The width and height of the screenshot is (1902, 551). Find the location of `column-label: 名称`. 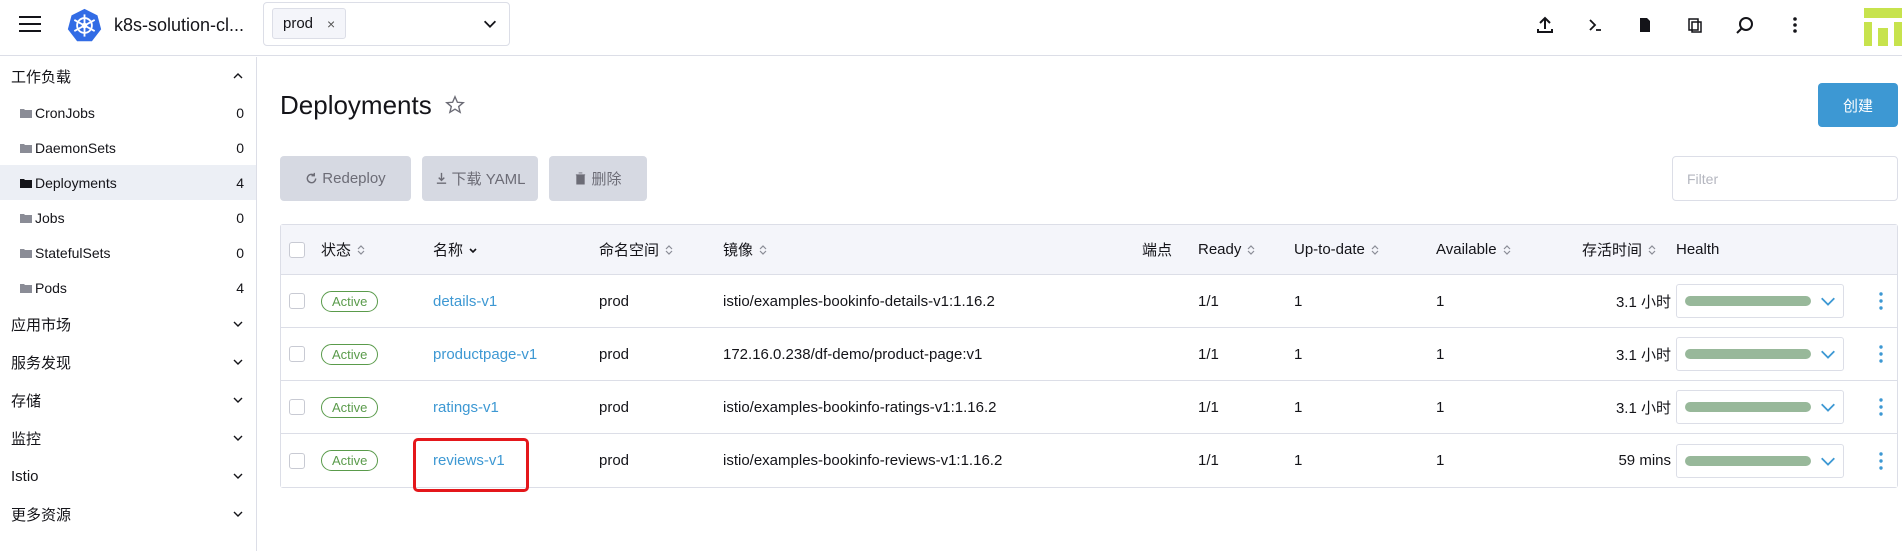

column-label: 名称 is located at coordinates (448, 250).